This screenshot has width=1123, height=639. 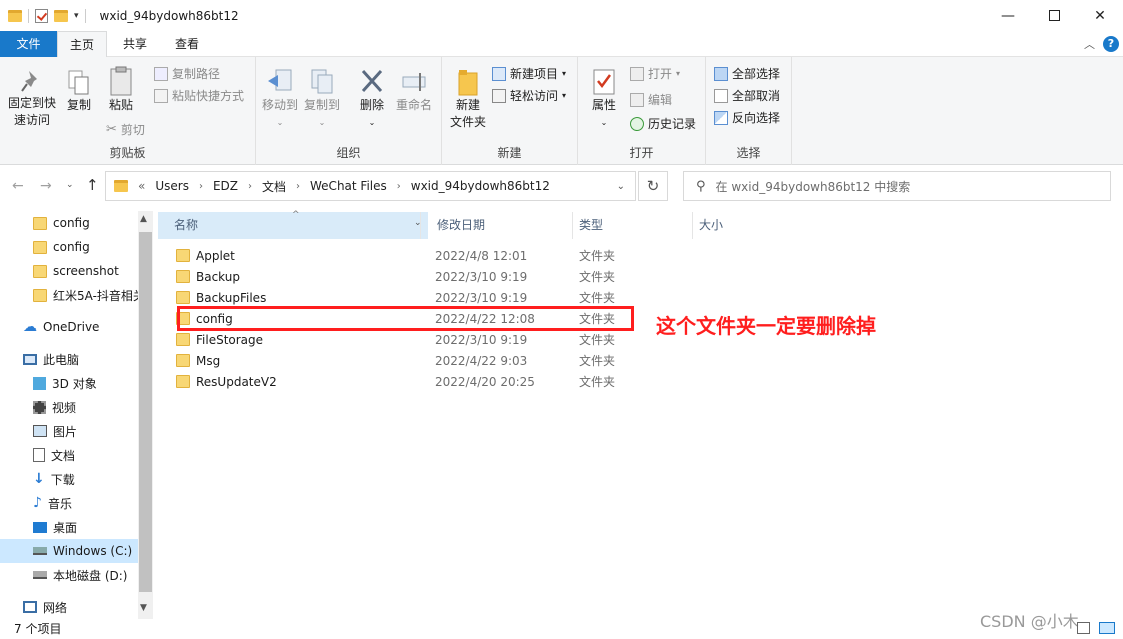 I want to click on file-type: 文件夹, so click(x=597, y=256).